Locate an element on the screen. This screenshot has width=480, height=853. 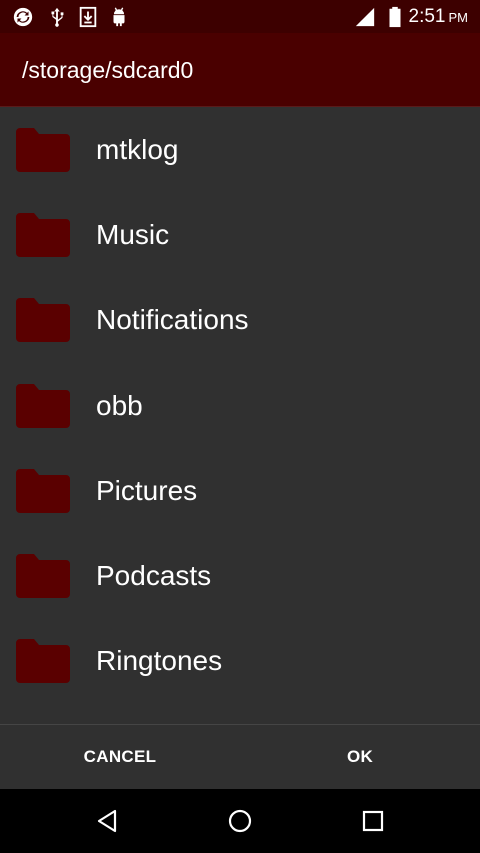
folder-row-obb: obb is located at coordinates (240, 405).